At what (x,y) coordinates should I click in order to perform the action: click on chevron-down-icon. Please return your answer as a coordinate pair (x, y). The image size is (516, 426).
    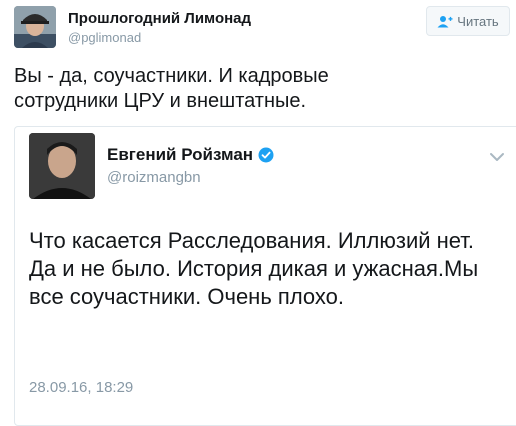
    Looking at the image, I should click on (497, 157).